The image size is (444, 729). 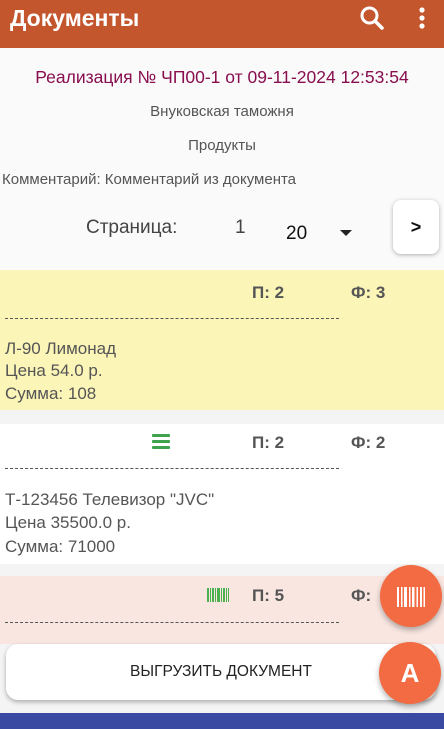 What do you see at coordinates (297, 233) in the screenshot?
I see `page-size-value: 20` at bounding box center [297, 233].